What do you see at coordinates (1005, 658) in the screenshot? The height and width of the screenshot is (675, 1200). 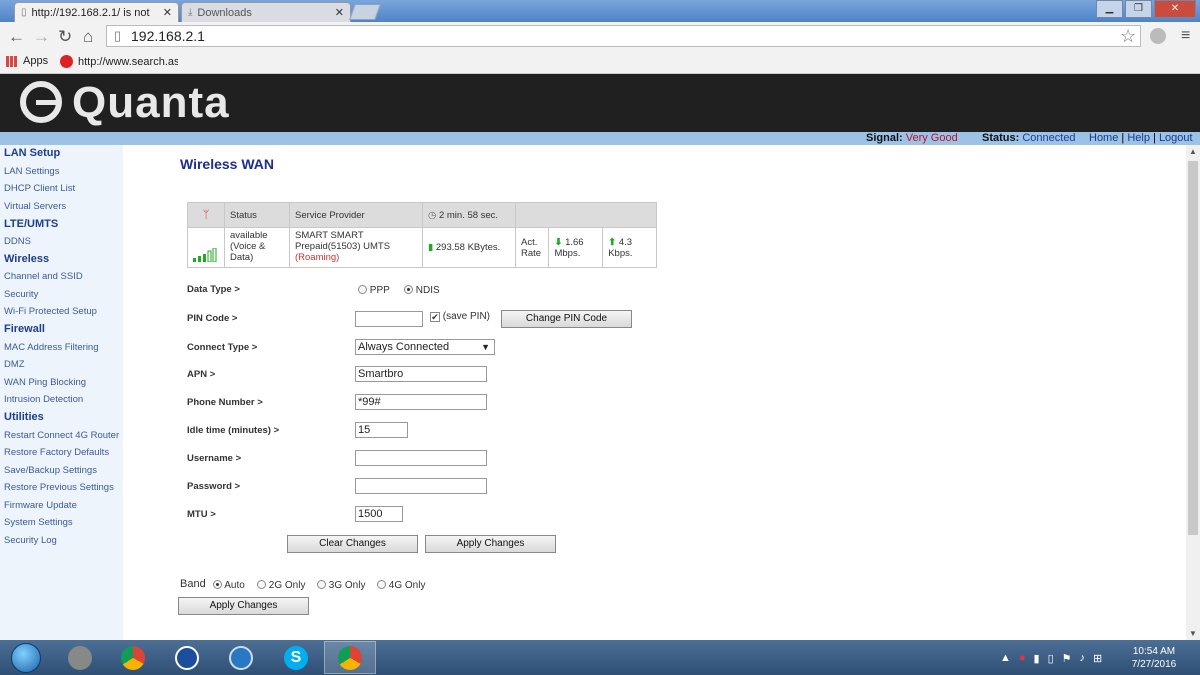 I see `show-hidden-icons-icon: ▲` at bounding box center [1005, 658].